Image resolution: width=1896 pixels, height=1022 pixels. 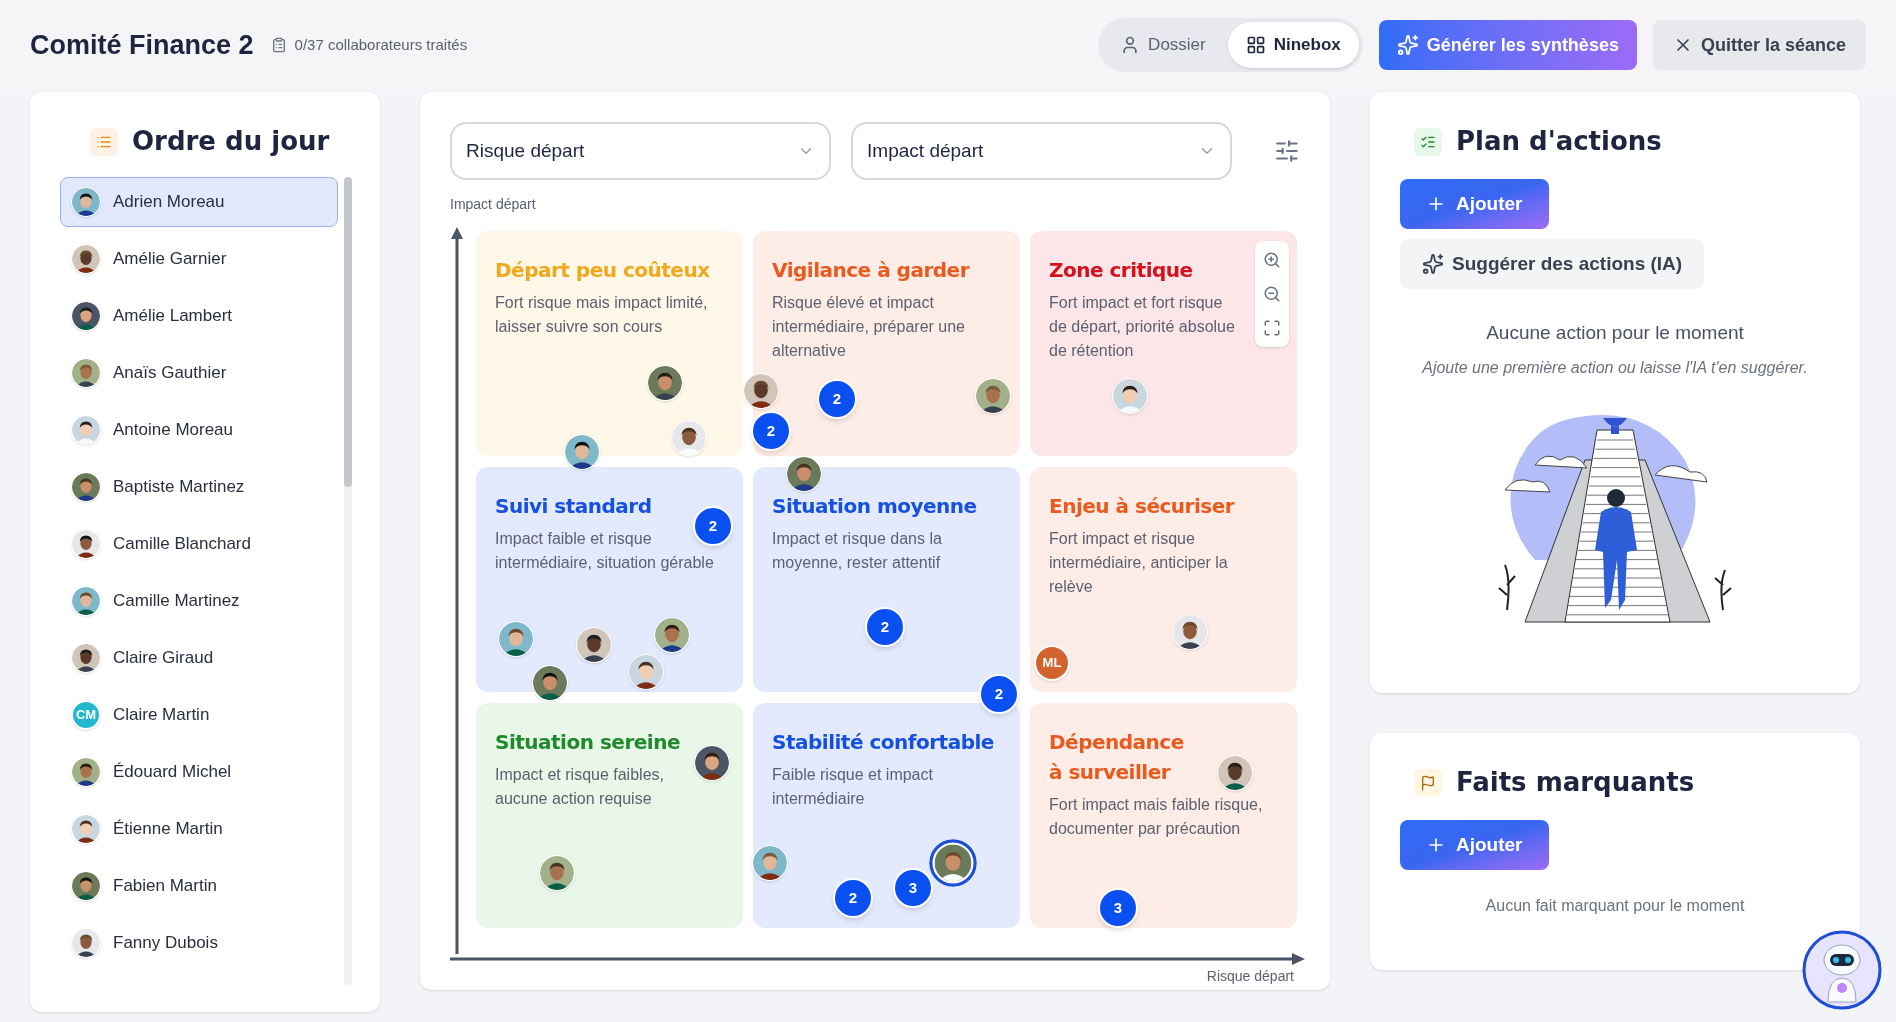 I want to click on checklist-icon, so click(x=1428, y=141).